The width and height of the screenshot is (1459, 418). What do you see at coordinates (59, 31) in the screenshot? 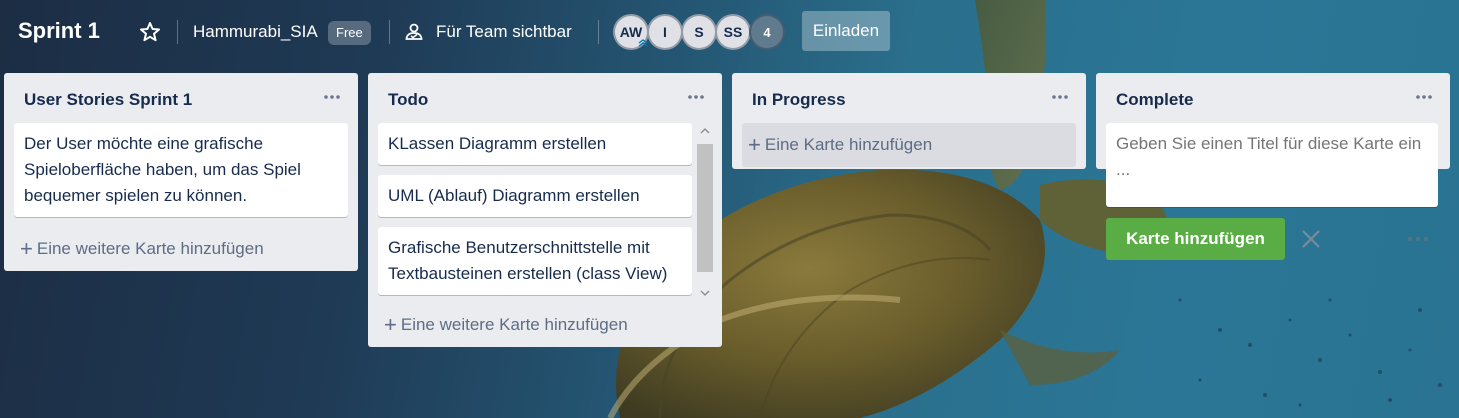
I see `board-title: Sprint 1` at bounding box center [59, 31].